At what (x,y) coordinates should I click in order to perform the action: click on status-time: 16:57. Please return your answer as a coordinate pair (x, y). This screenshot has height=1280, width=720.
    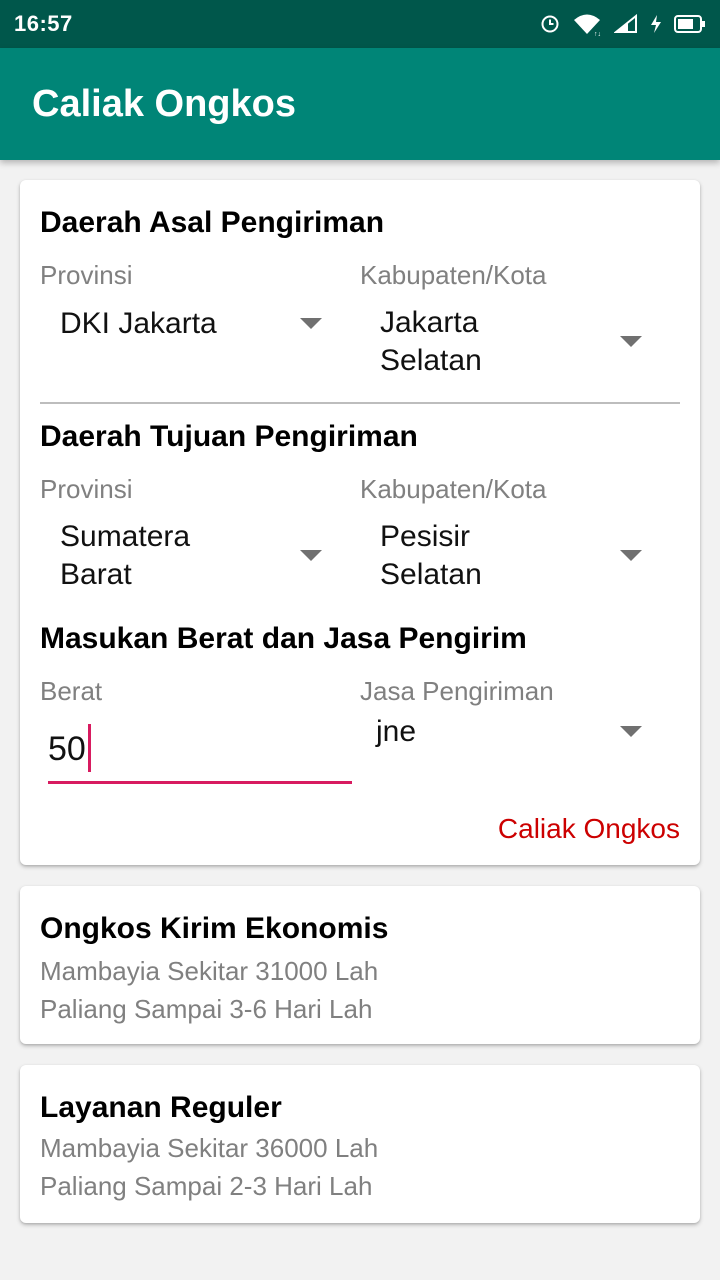
    Looking at the image, I should click on (43, 23).